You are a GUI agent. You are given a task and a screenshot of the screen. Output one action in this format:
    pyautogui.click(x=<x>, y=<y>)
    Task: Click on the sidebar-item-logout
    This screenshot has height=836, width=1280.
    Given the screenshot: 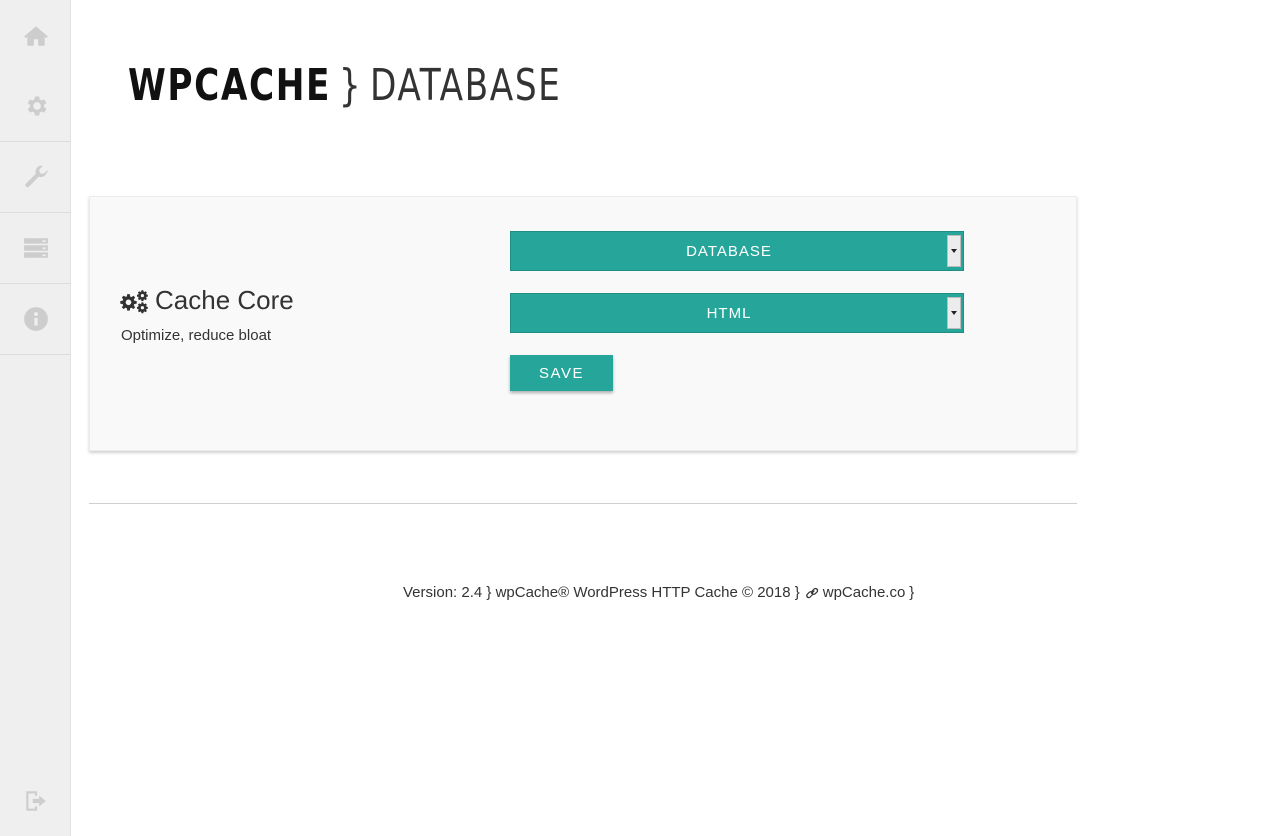 What is the action you would take?
    pyautogui.click(x=35, y=800)
    